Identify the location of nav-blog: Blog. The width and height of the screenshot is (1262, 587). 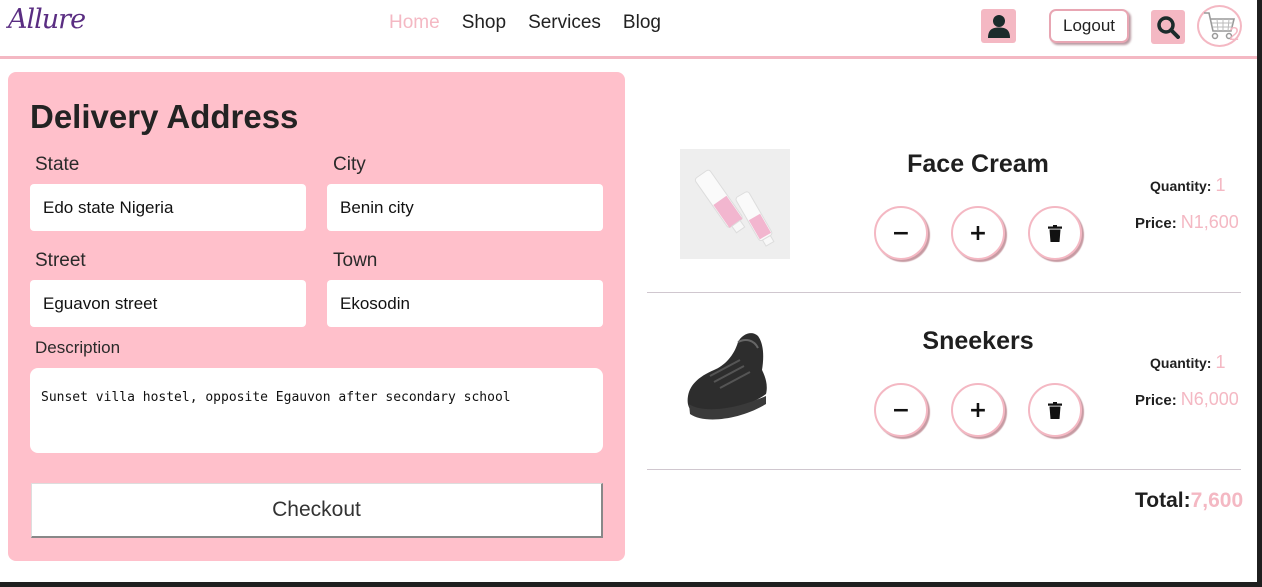
(642, 23).